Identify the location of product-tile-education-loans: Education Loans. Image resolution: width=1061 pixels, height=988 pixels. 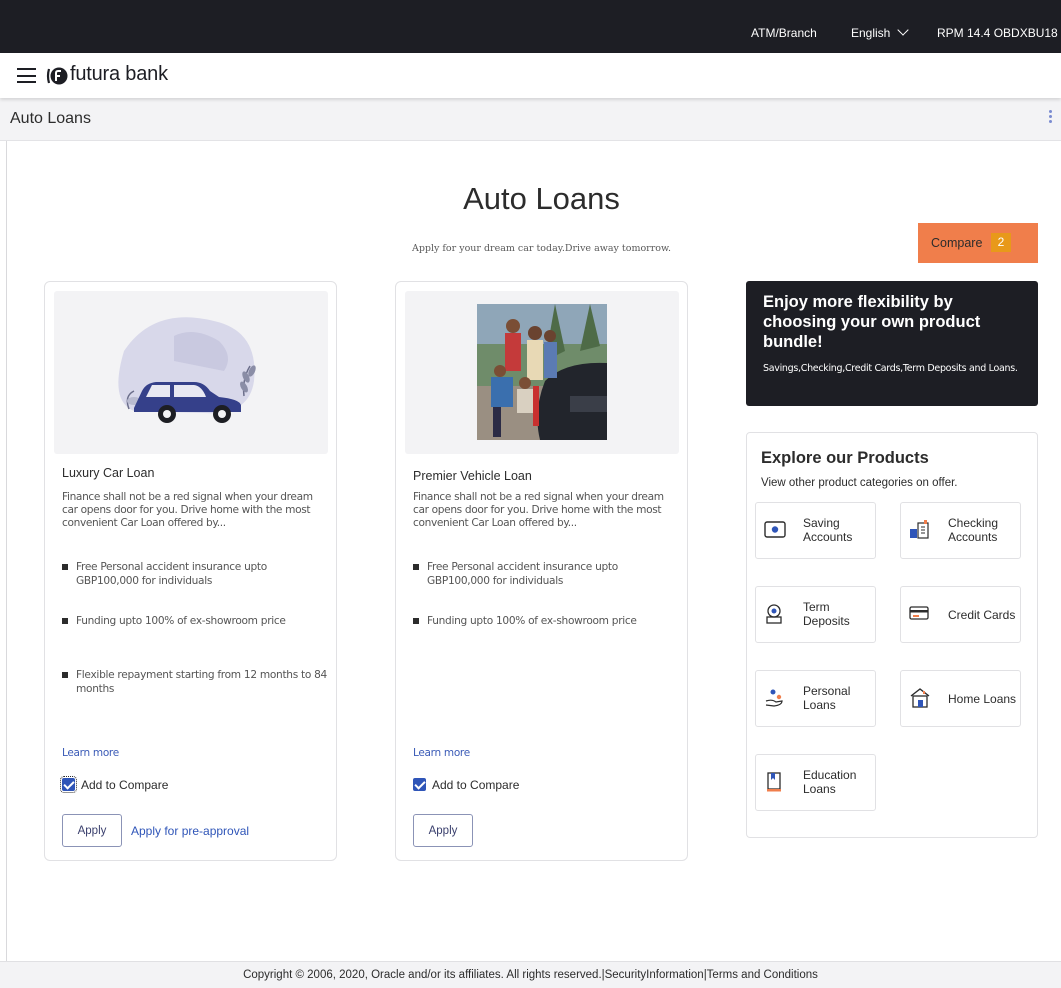
(815, 782).